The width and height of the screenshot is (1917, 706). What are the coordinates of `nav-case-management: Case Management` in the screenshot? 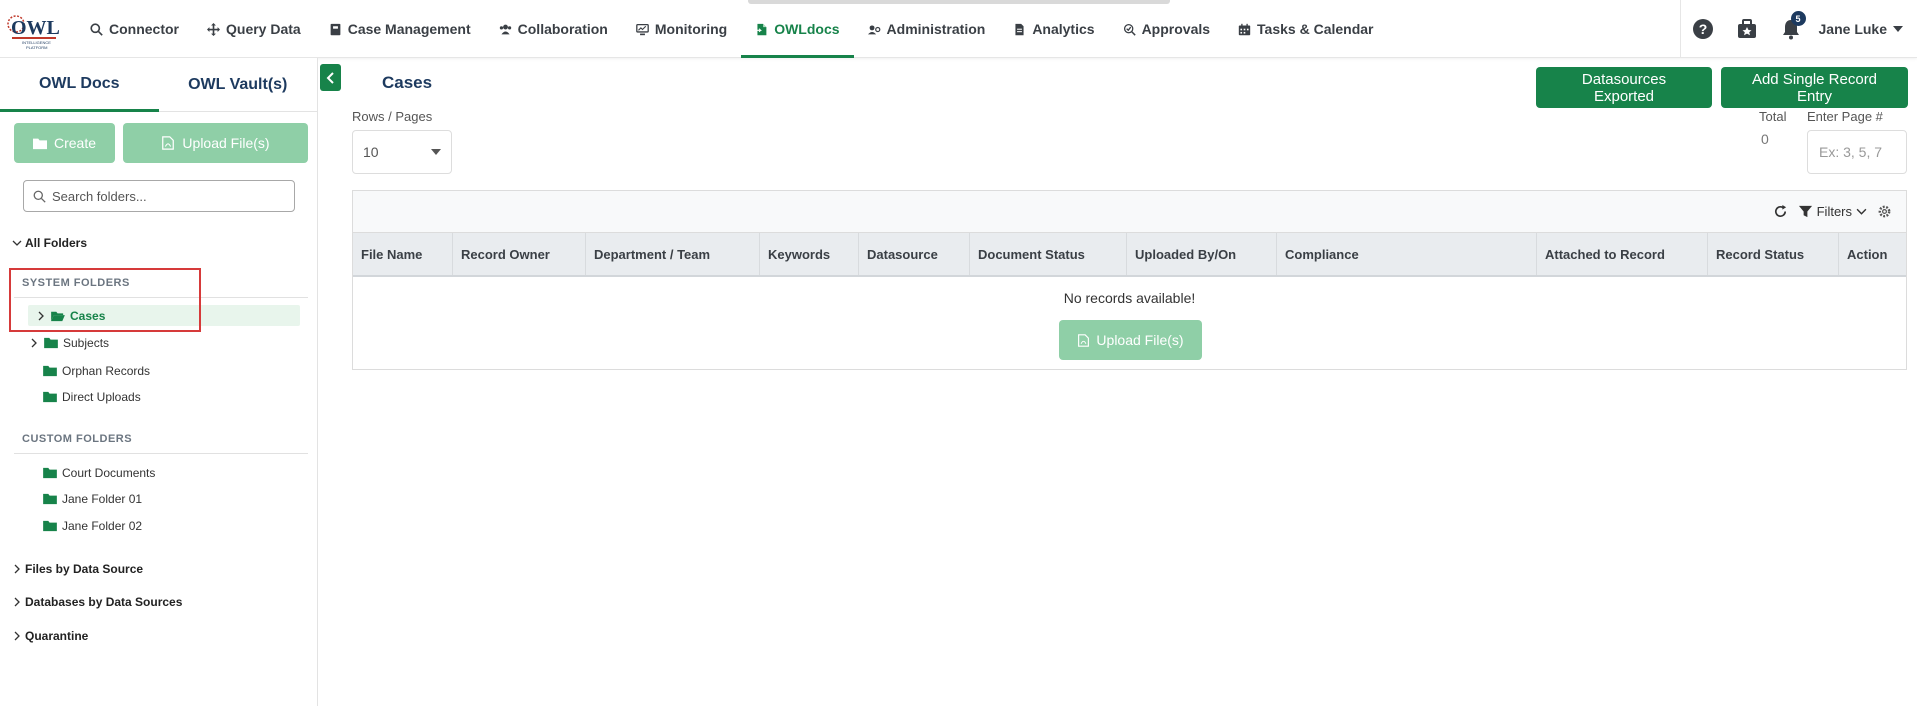 It's located at (400, 29).